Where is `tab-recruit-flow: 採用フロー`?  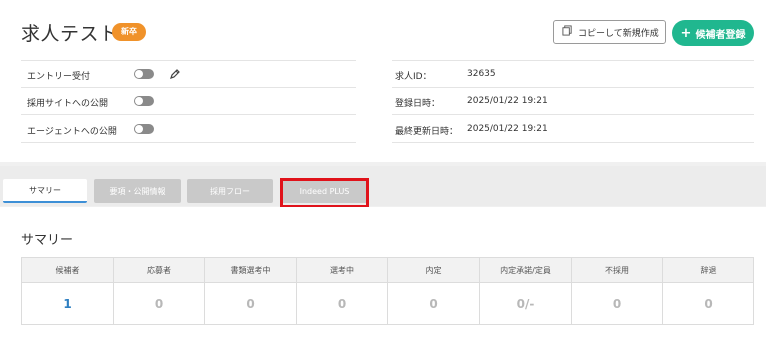 tab-recruit-flow: 採用フロー is located at coordinates (230, 191).